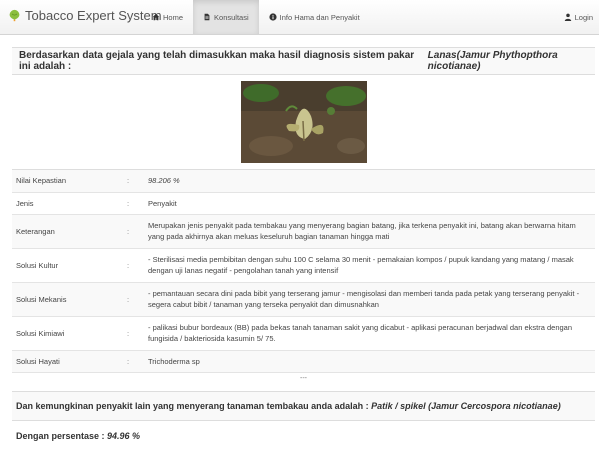  I want to click on nav-home: Home, so click(167, 17).